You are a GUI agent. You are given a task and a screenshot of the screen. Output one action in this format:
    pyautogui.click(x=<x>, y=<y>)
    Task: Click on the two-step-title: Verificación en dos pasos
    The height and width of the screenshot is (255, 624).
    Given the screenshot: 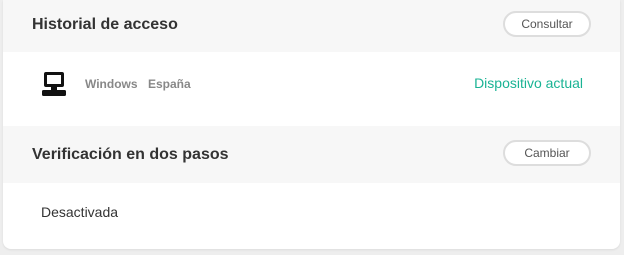 What is the action you would take?
    pyautogui.click(x=130, y=154)
    